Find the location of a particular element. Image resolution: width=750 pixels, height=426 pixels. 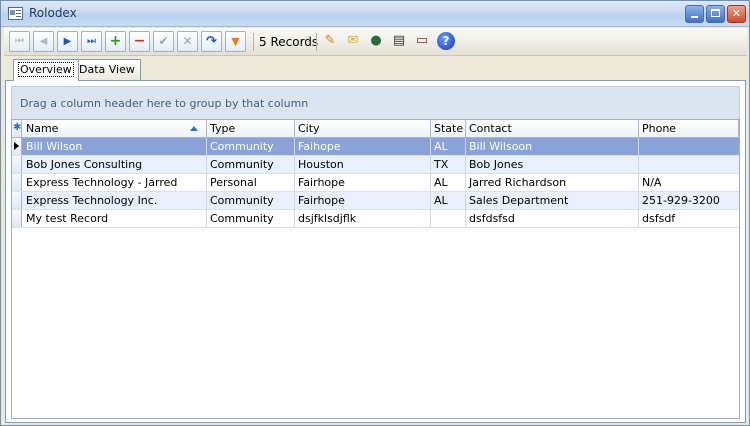

cancel-edit-button: ✕ is located at coordinates (187, 41).